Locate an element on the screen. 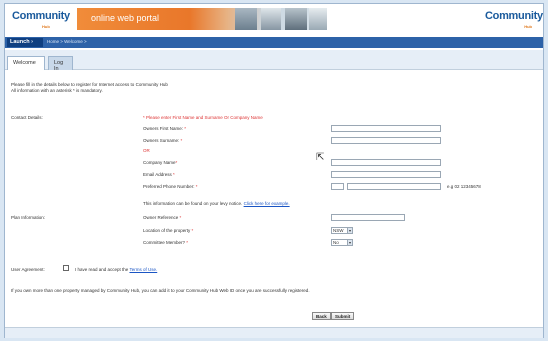 The height and width of the screenshot is (341, 548). agreement-text: I have read and accept the Terms of Use. is located at coordinates (116, 269).